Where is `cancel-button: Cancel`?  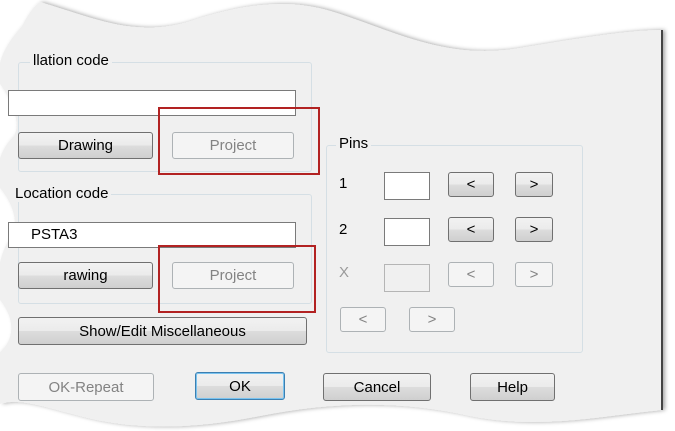 cancel-button: Cancel is located at coordinates (377, 387).